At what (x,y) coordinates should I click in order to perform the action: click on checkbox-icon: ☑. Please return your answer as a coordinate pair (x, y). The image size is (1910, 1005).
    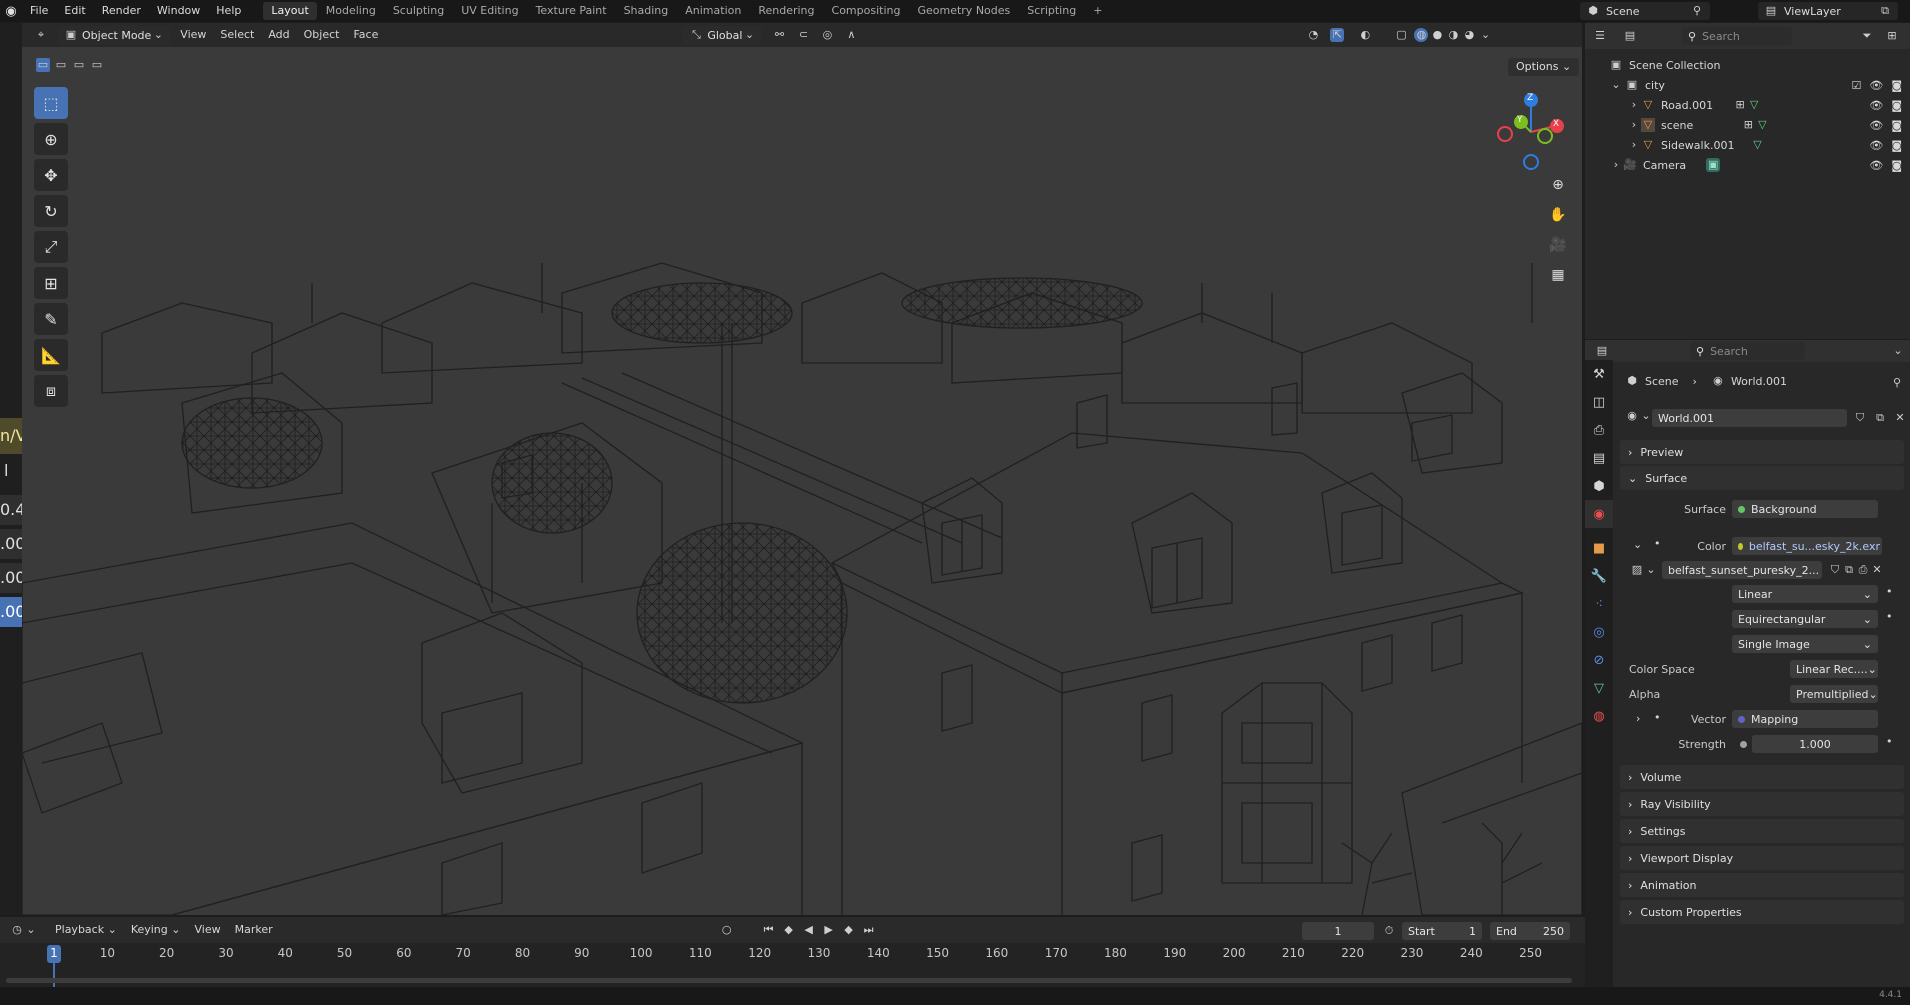
    Looking at the image, I should click on (1856, 85).